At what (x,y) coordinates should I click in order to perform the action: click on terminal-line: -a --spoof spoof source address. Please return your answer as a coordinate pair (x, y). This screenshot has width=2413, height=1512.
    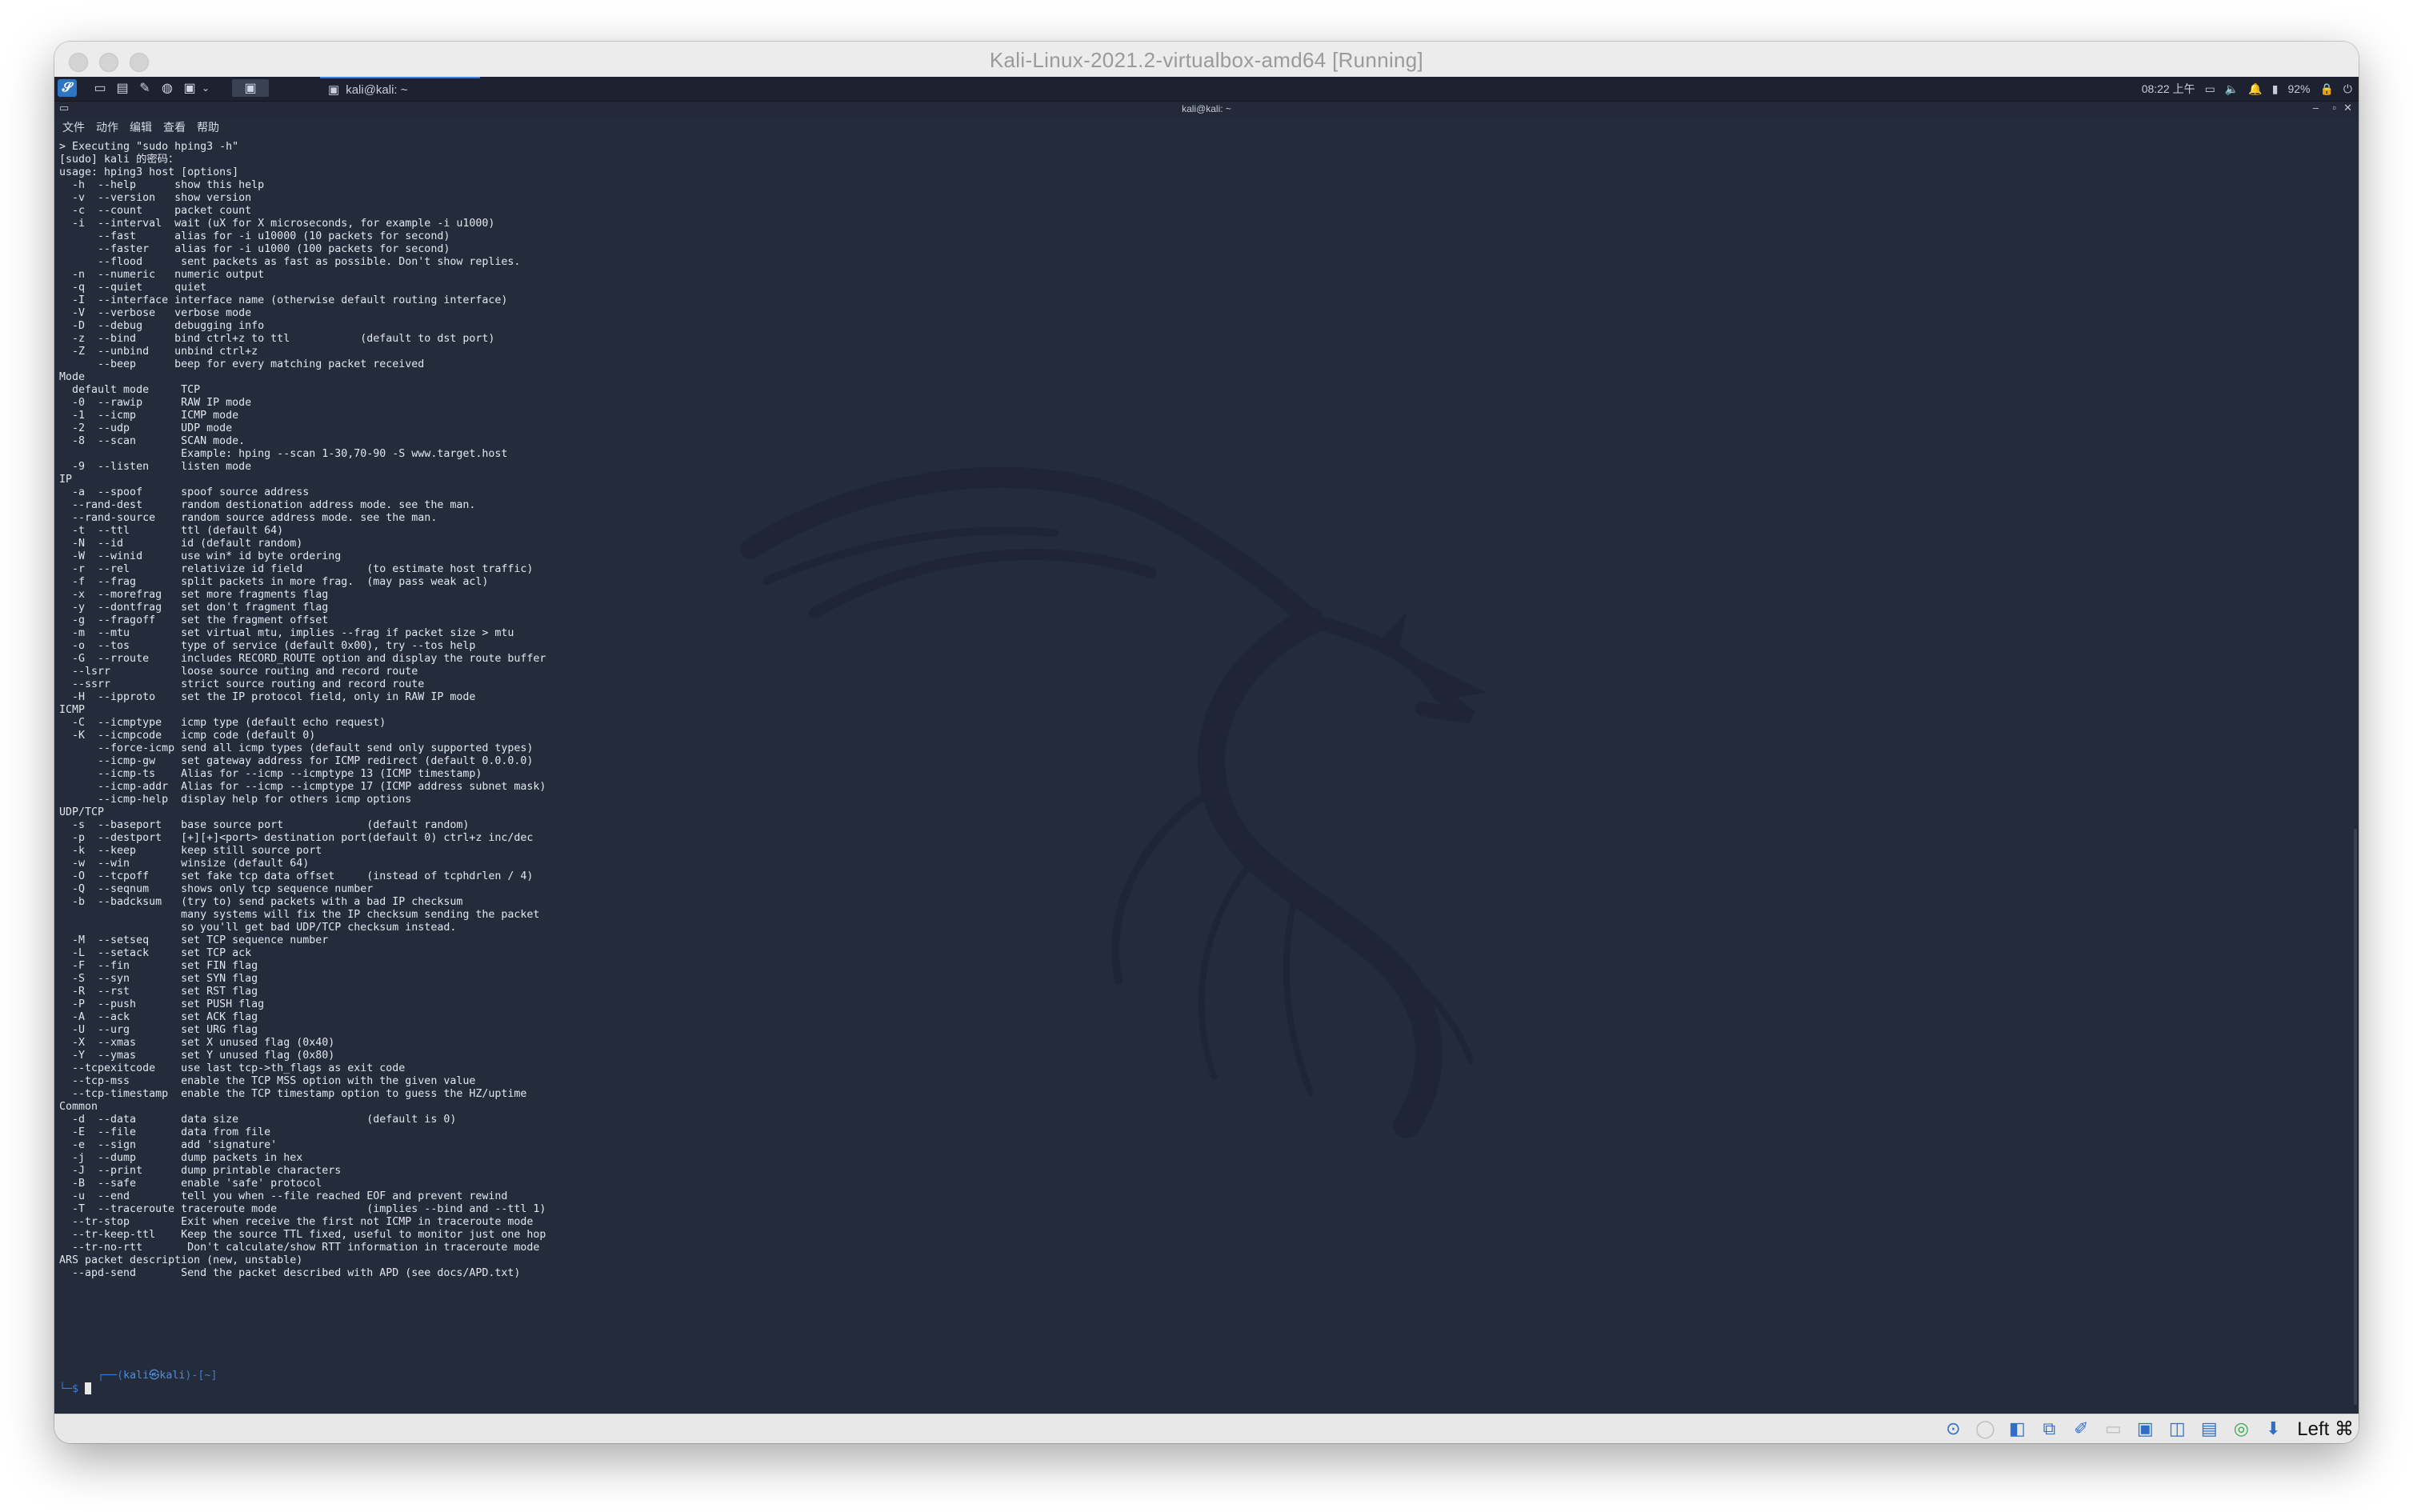
    Looking at the image, I should click on (184, 492).